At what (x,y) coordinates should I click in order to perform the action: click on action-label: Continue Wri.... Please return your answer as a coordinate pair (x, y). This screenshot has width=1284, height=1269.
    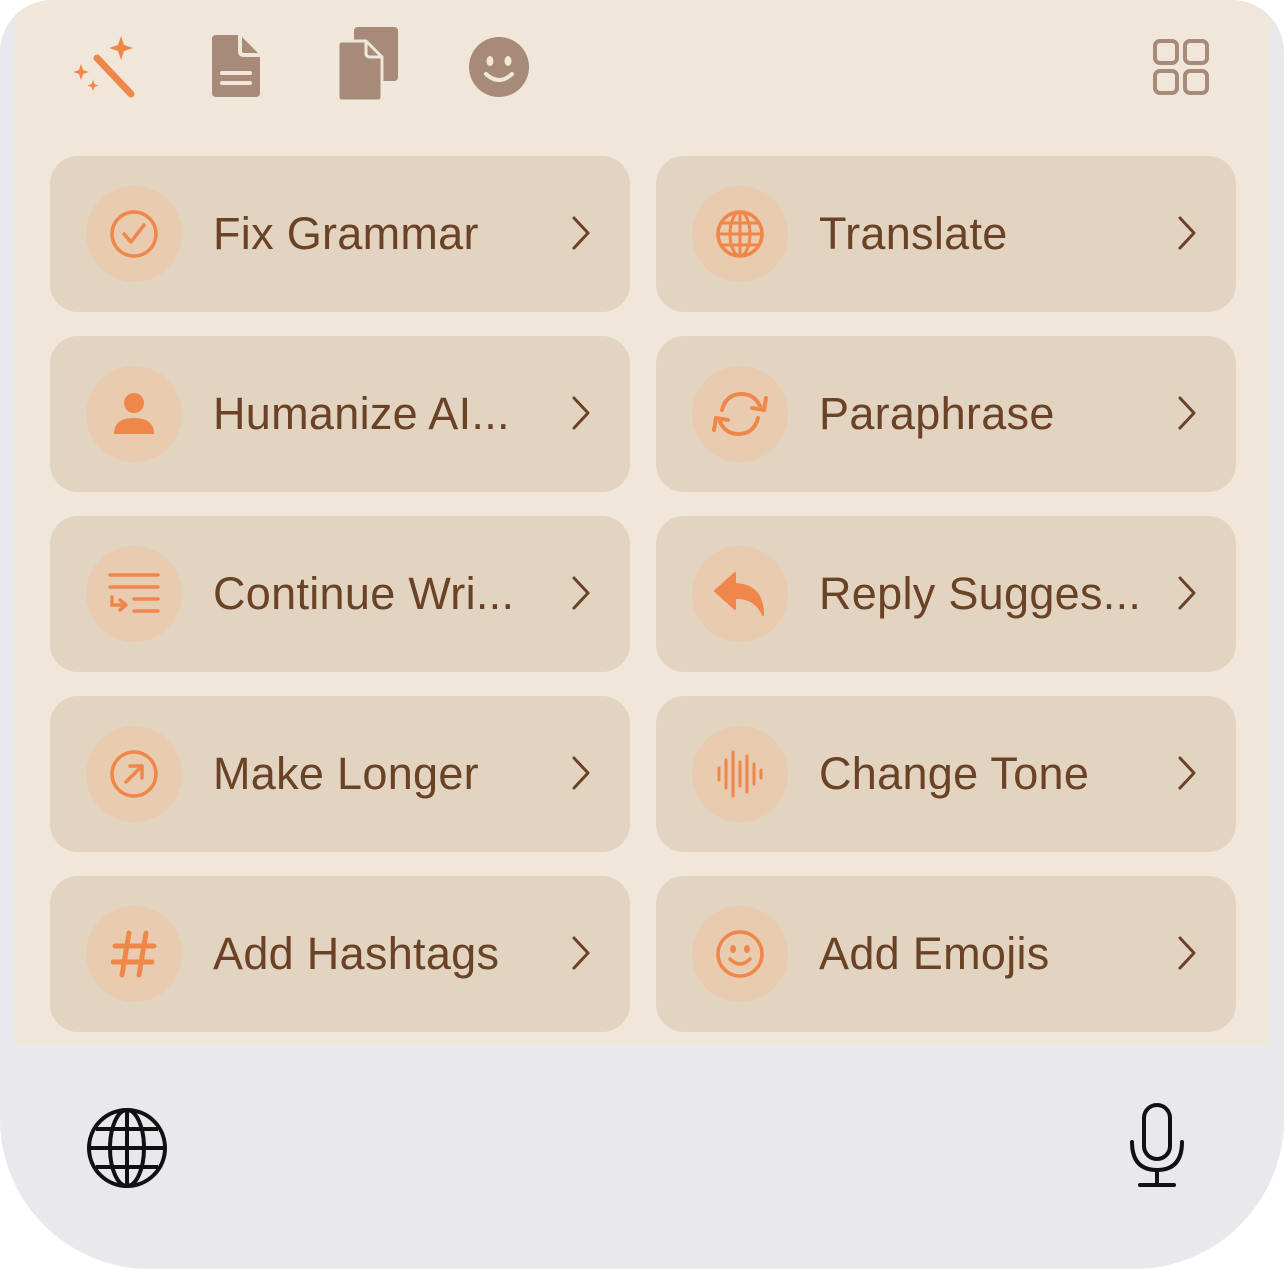
    Looking at the image, I should click on (364, 593).